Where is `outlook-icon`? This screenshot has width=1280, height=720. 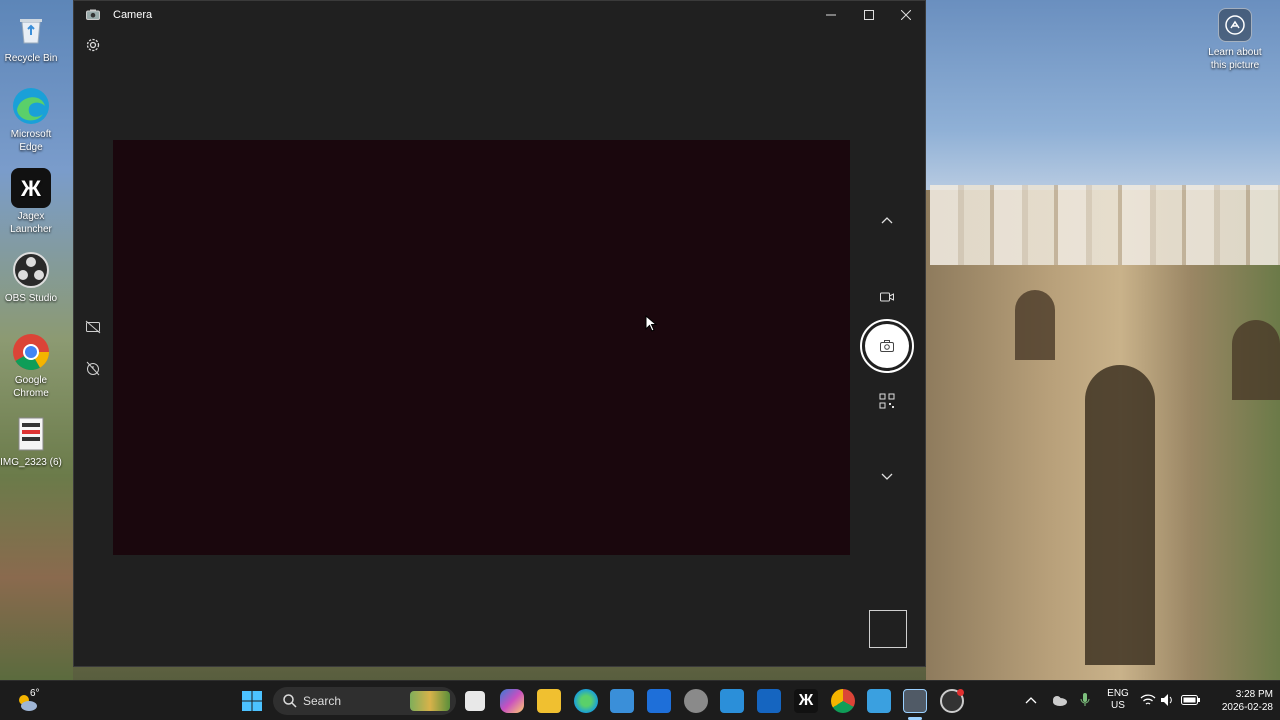
outlook-icon is located at coordinates (769, 701).